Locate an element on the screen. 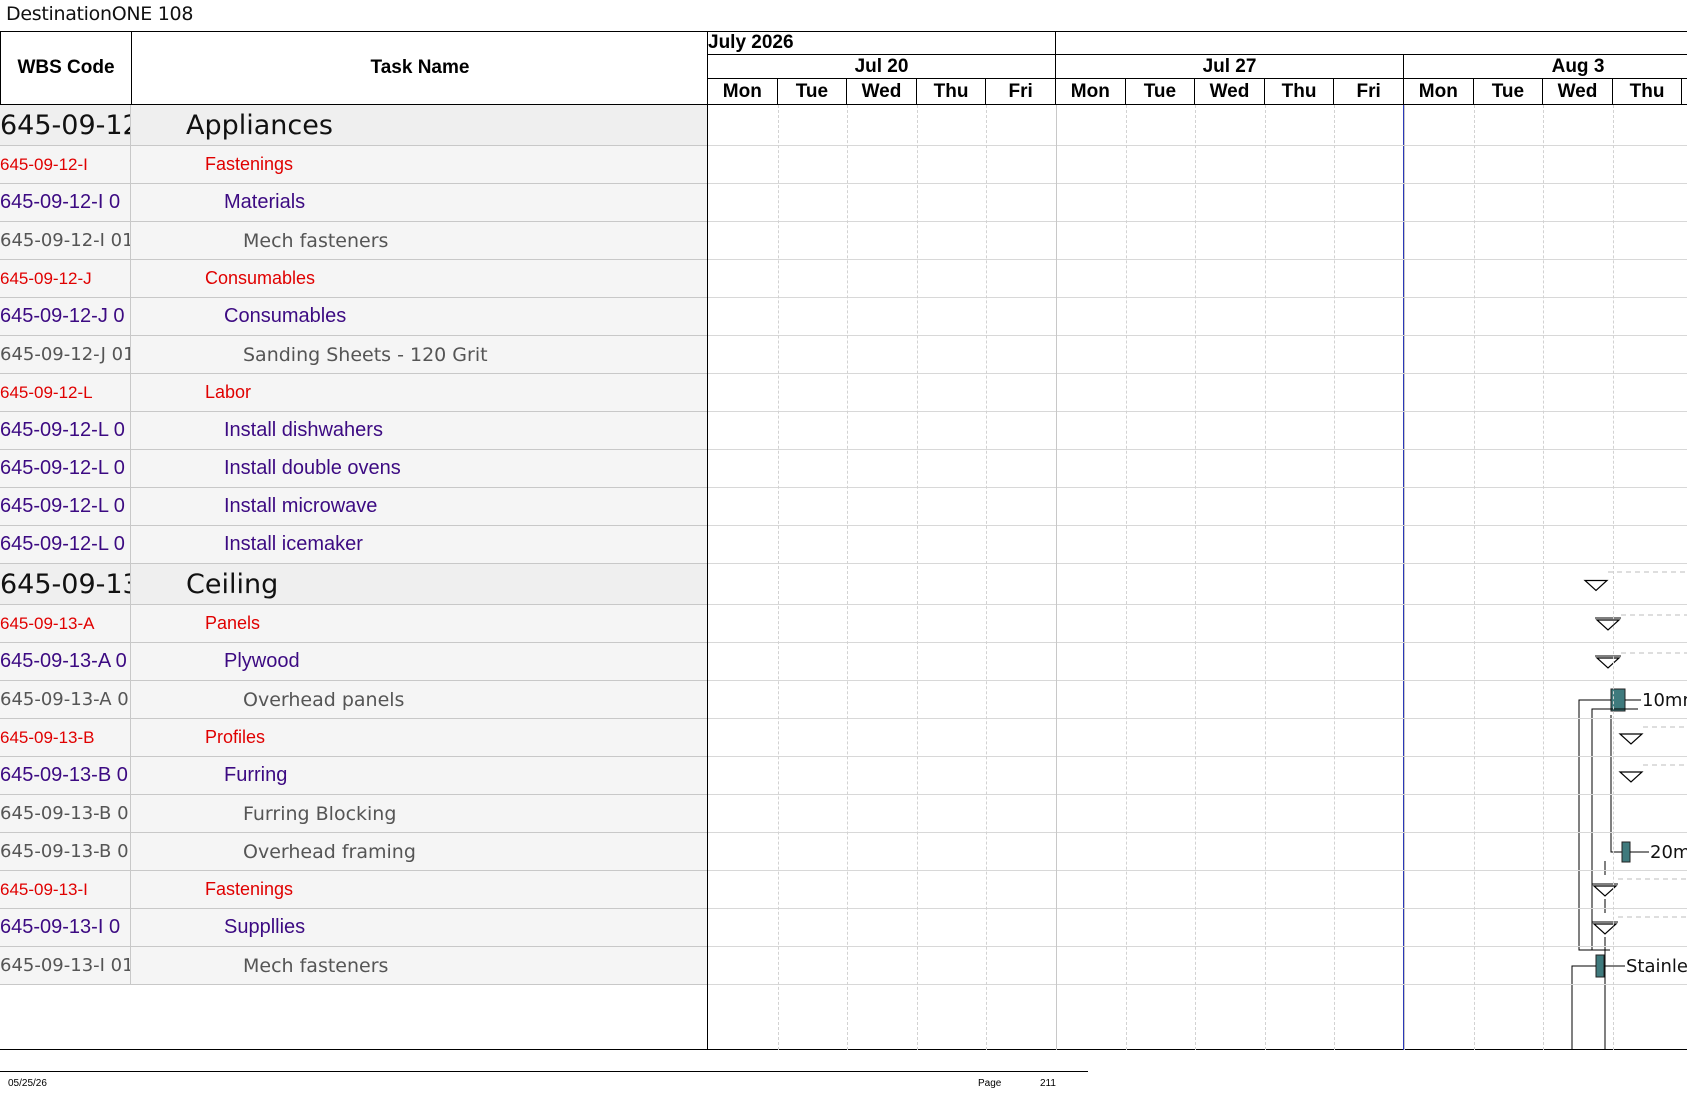 The image size is (1687, 1097). table-row: 645-09-12-L Labor is located at coordinates (353, 393).